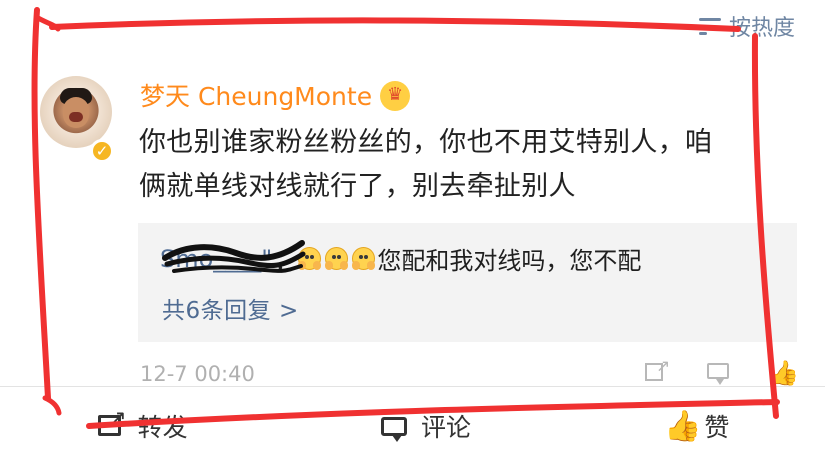  I want to click on forward-button: ↑ 转发, so click(142, 424).